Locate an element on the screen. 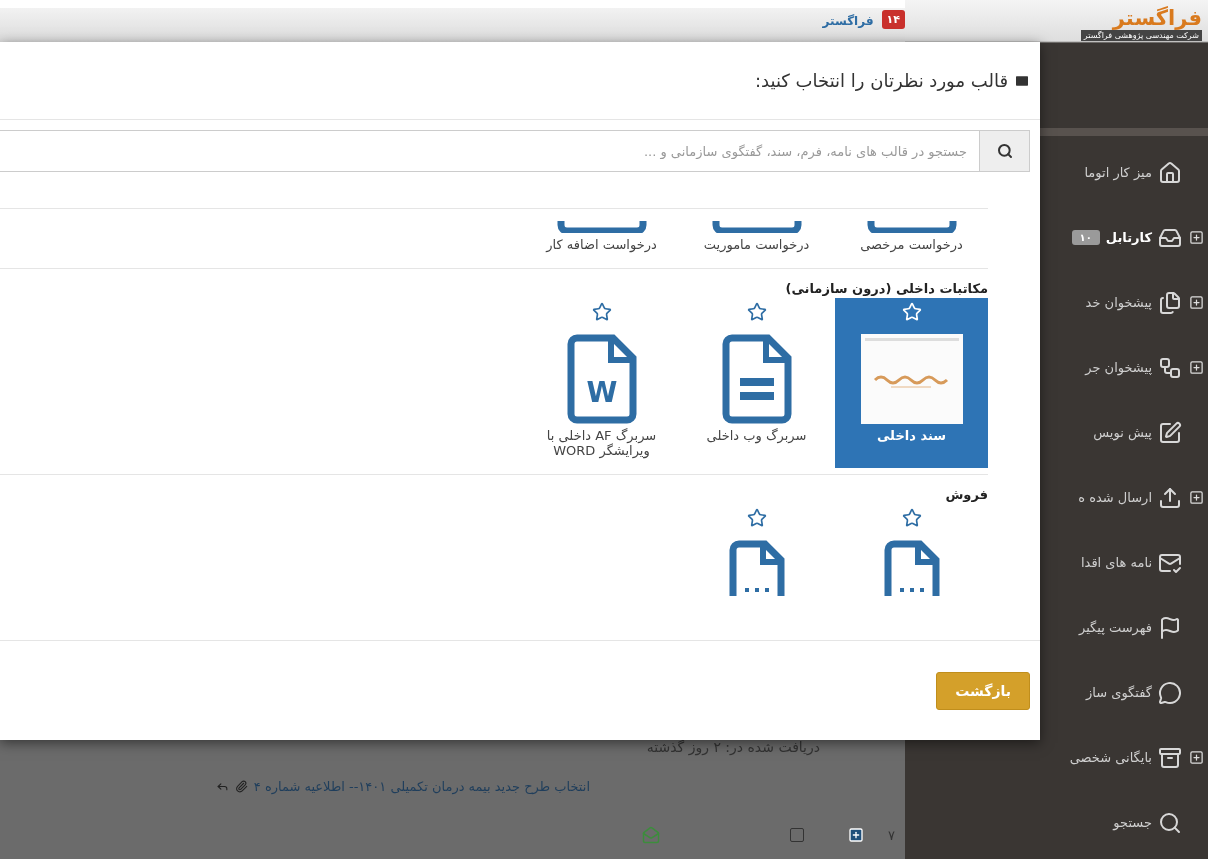 The height and width of the screenshot is (859, 1208). section-title: مکاتبات داخلی (درون سازمانی) is located at coordinates (886, 288).